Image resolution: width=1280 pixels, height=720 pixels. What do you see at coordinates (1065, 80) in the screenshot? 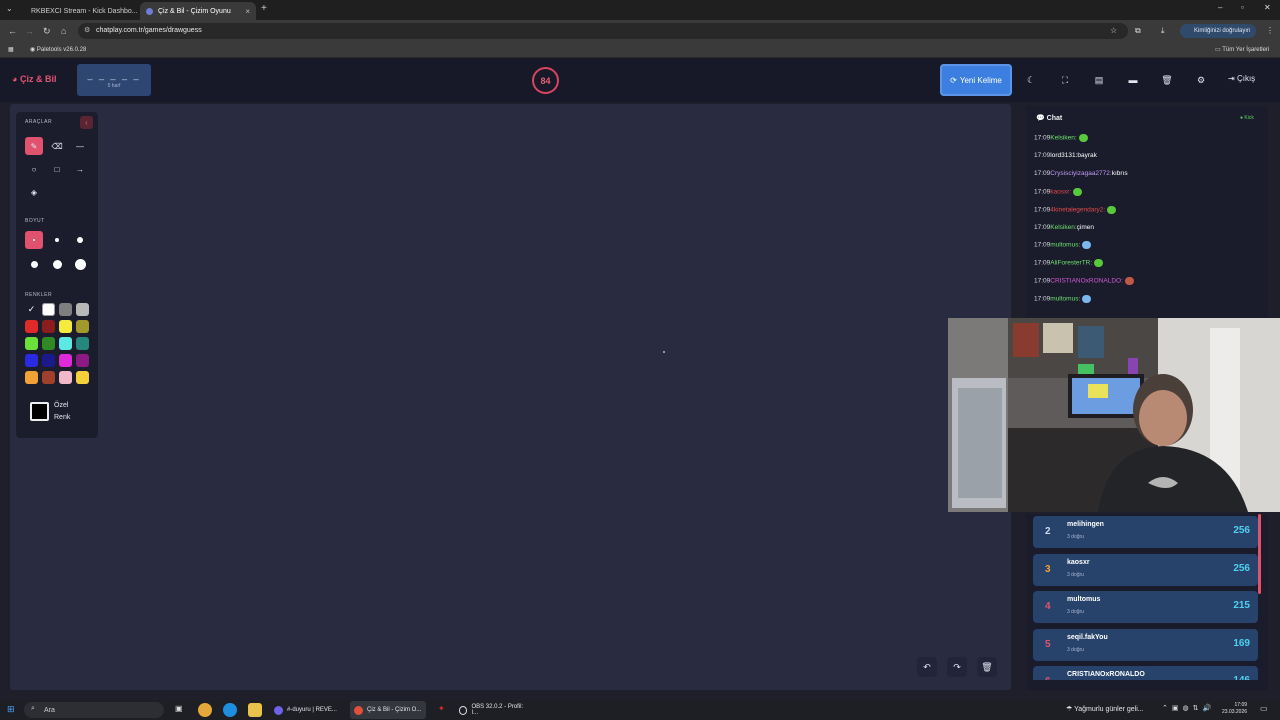
I see `fullscreen-icon: ⛶` at bounding box center [1065, 80].